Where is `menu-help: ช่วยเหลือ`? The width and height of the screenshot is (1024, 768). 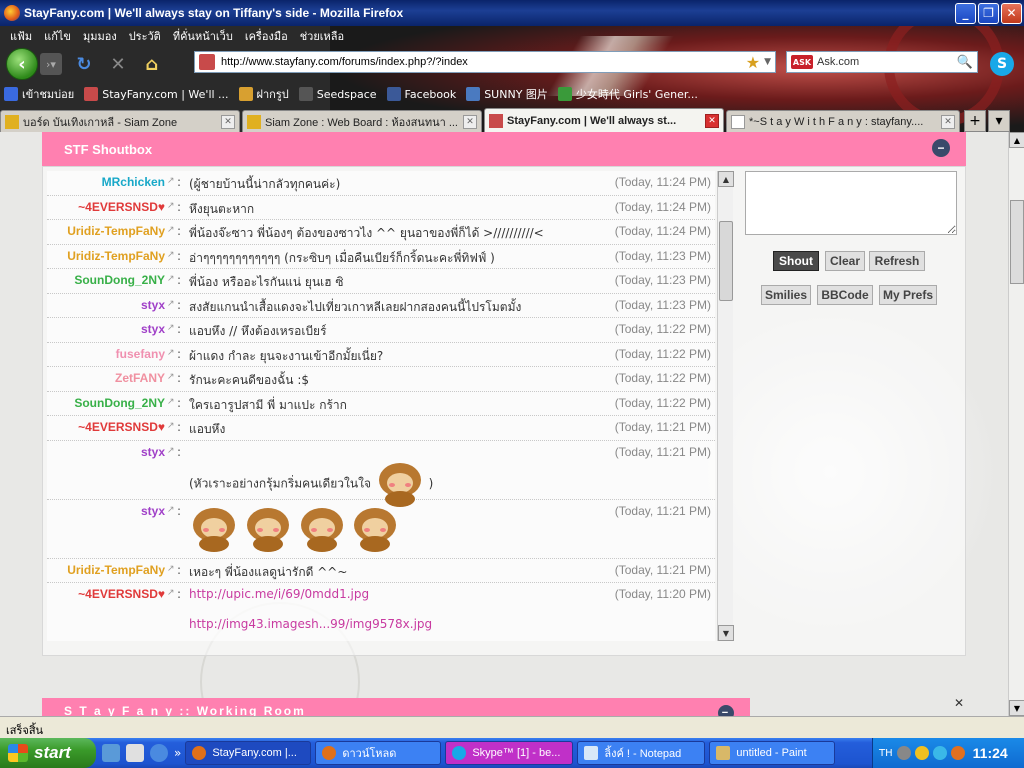
menu-help: ช่วยเหลือ is located at coordinates (322, 36).